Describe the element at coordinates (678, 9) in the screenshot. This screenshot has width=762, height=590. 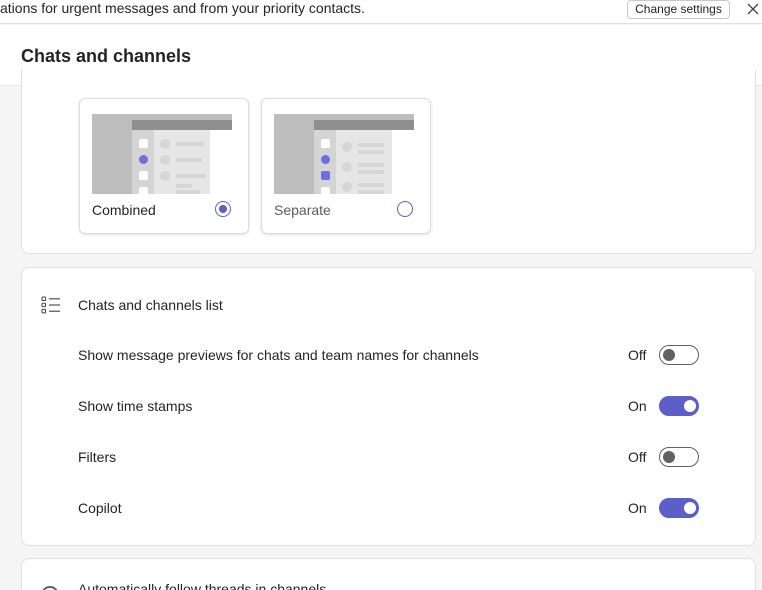
I see `change-settings-button: Change settings` at that location.